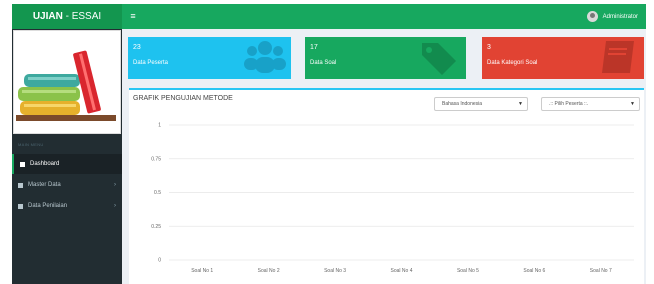 The height and width of the screenshot is (284, 654). What do you see at coordinates (512, 63) in the screenshot?
I see `info-box-label: Data Kategori Soal` at bounding box center [512, 63].